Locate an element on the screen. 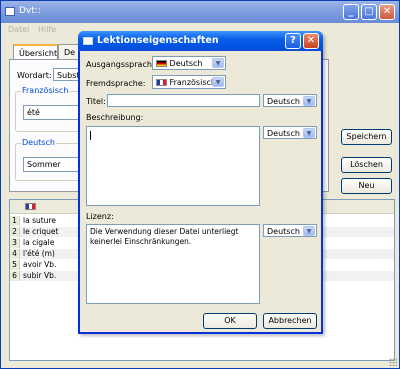 This screenshot has width=400, height=369. license-language-select: Deutsch ▼ is located at coordinates (290, 230).